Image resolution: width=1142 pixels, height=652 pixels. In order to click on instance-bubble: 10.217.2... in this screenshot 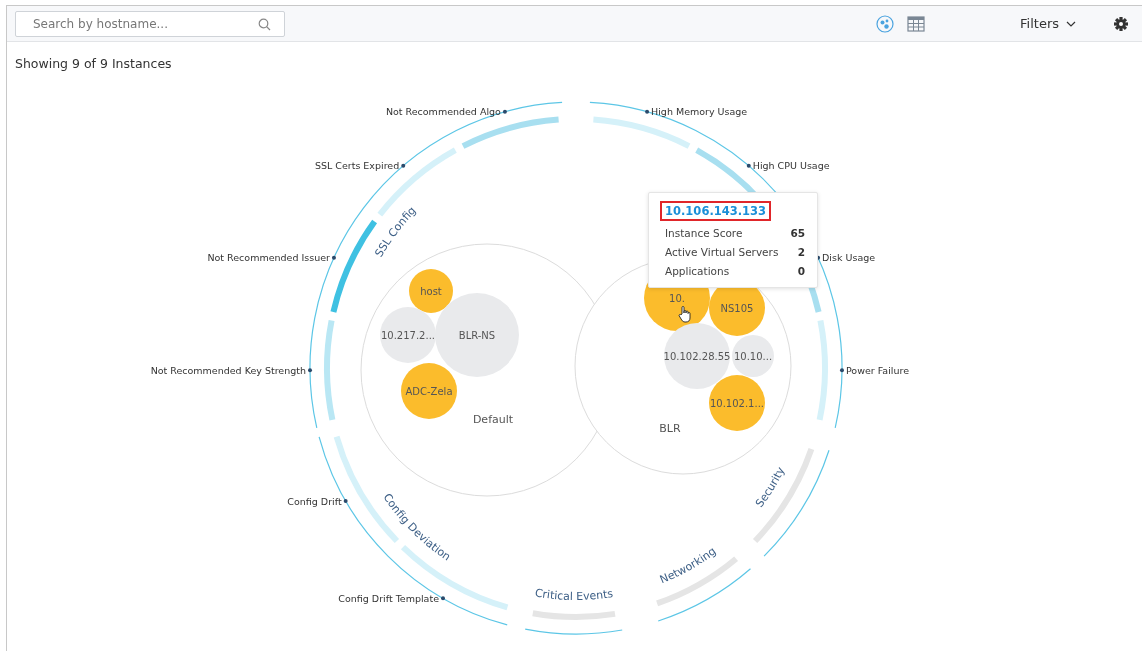, I will do `click(408, 335)`.